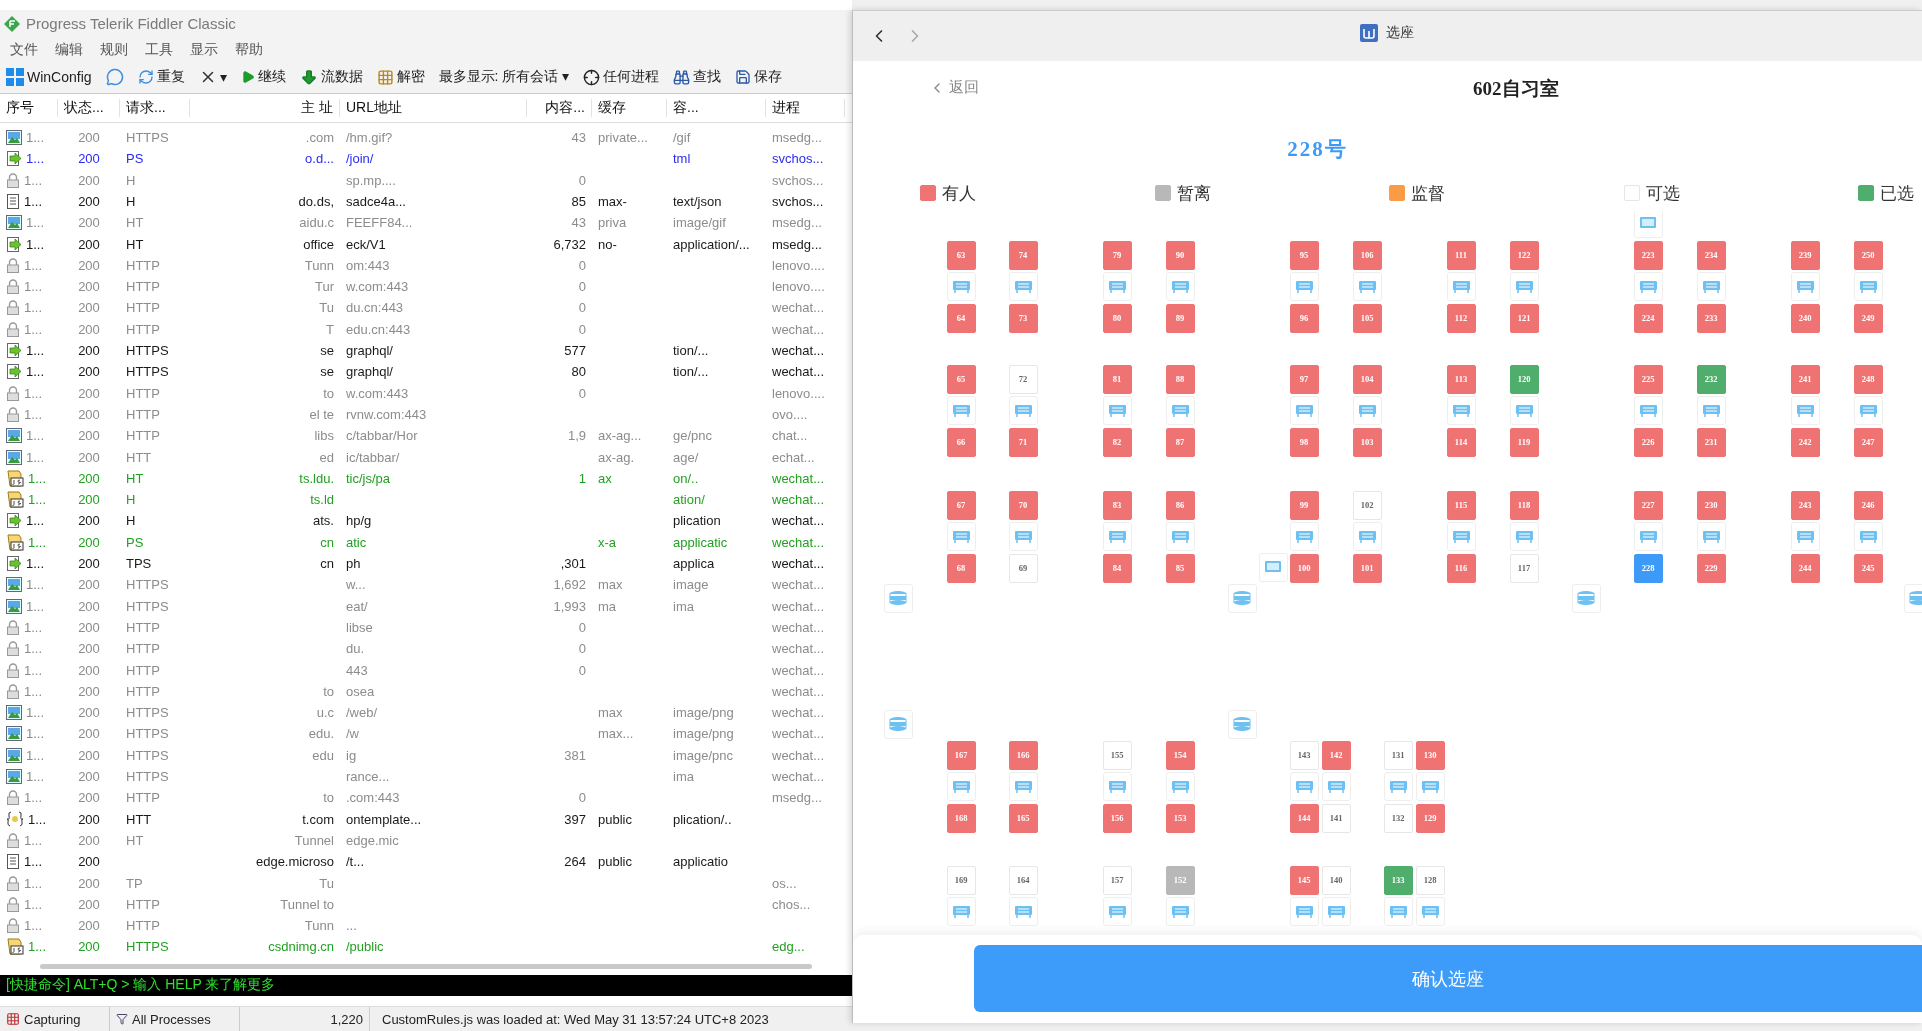  I want to click on seat: 168, so click(961, 818).